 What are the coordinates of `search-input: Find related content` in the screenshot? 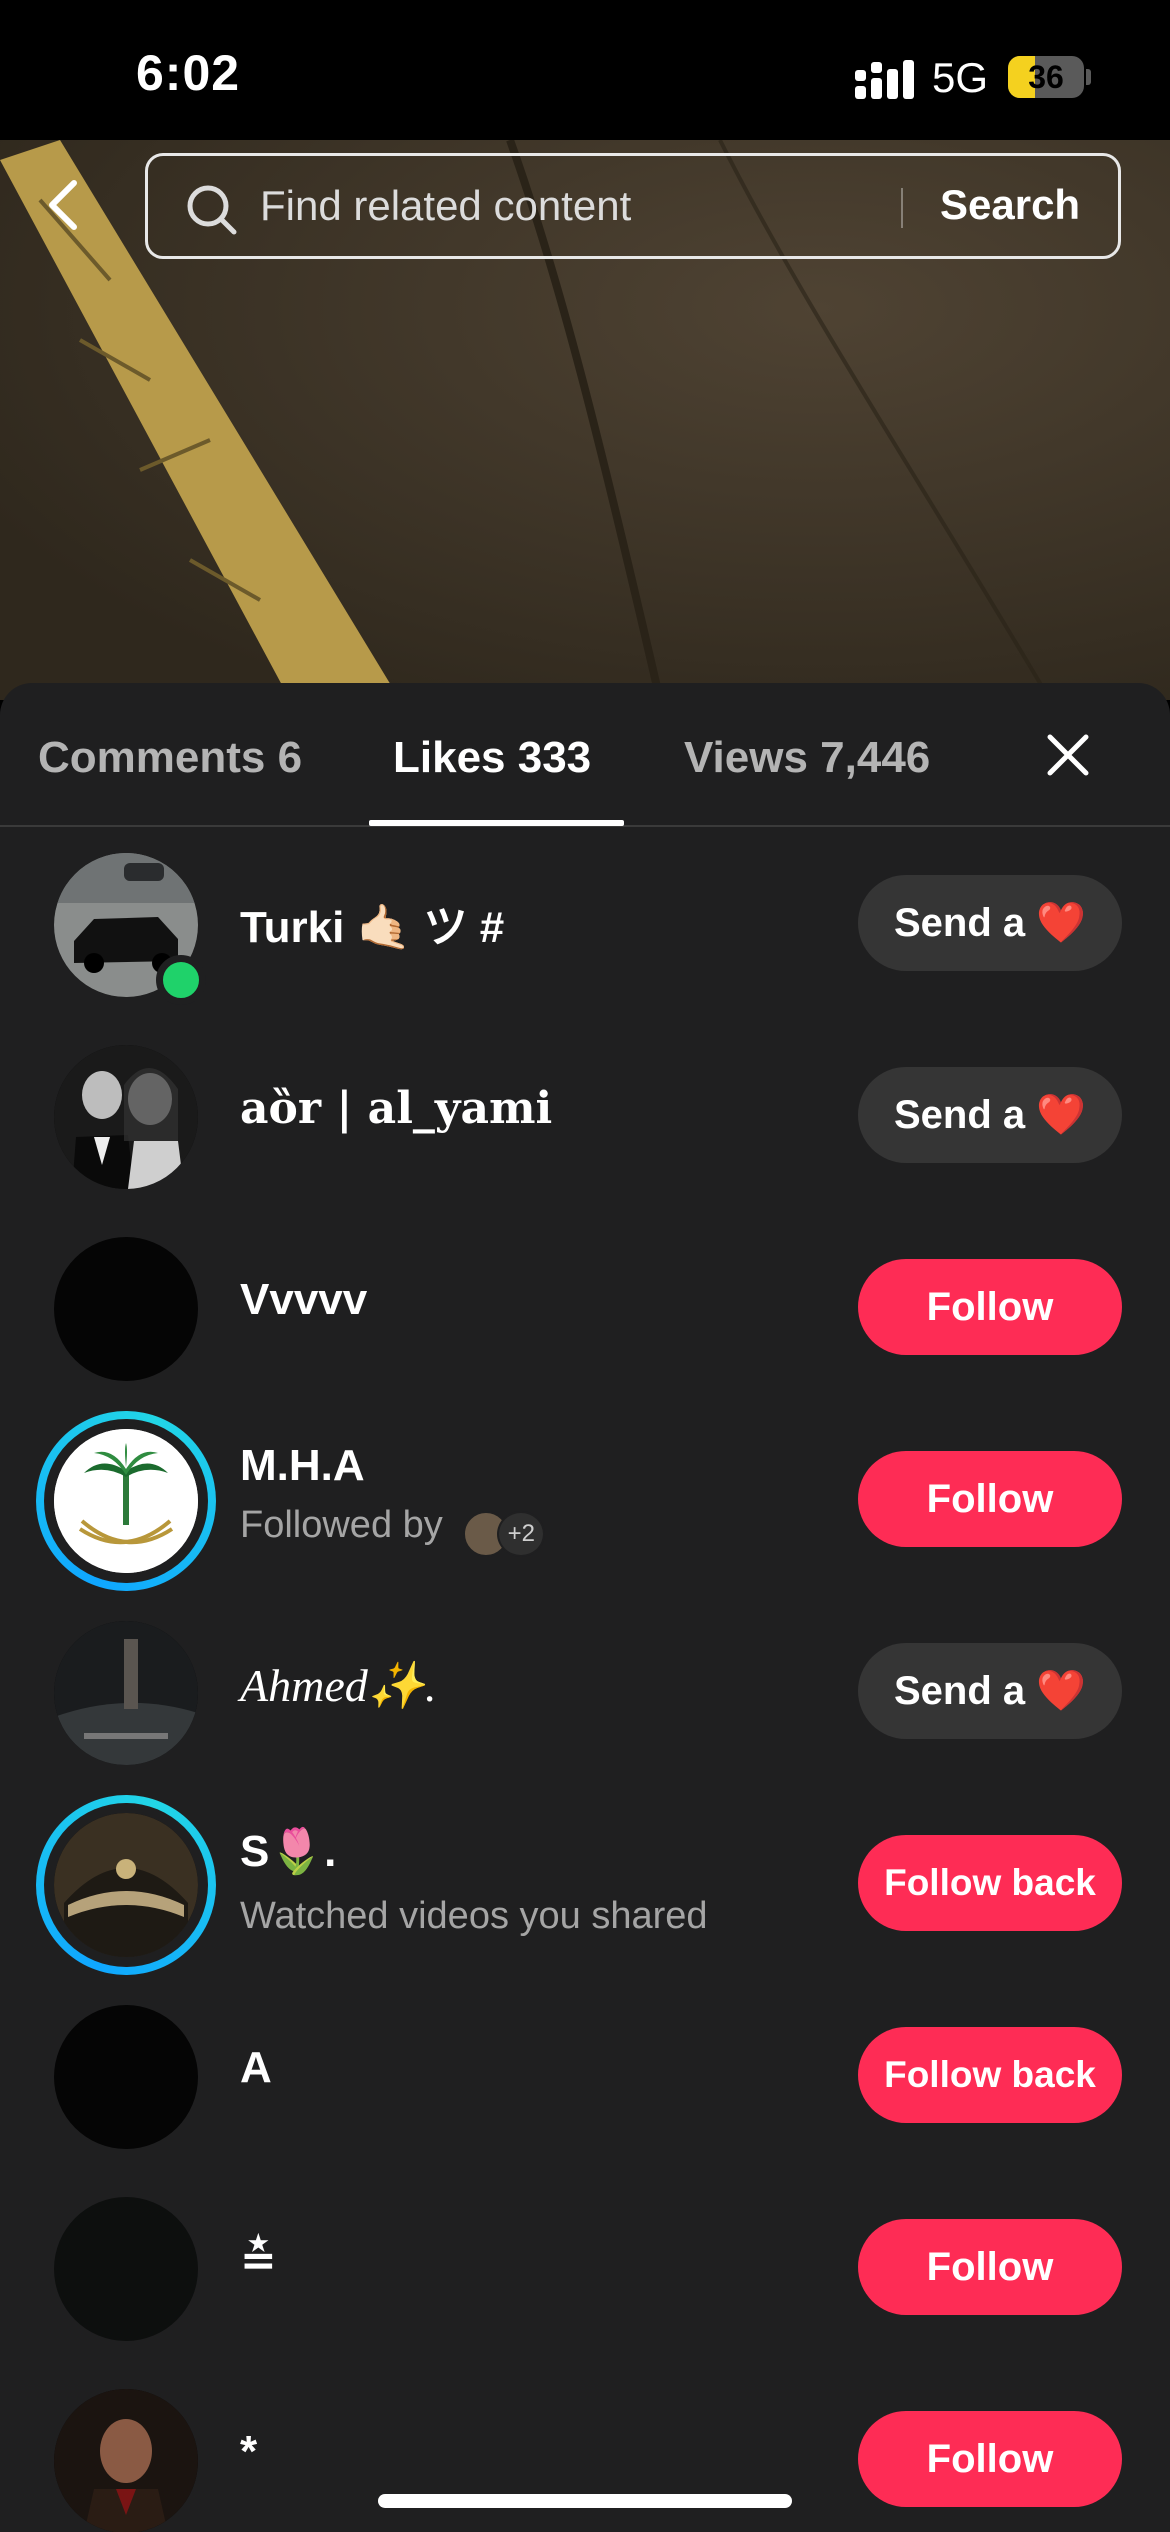 It's located at (445, 206).